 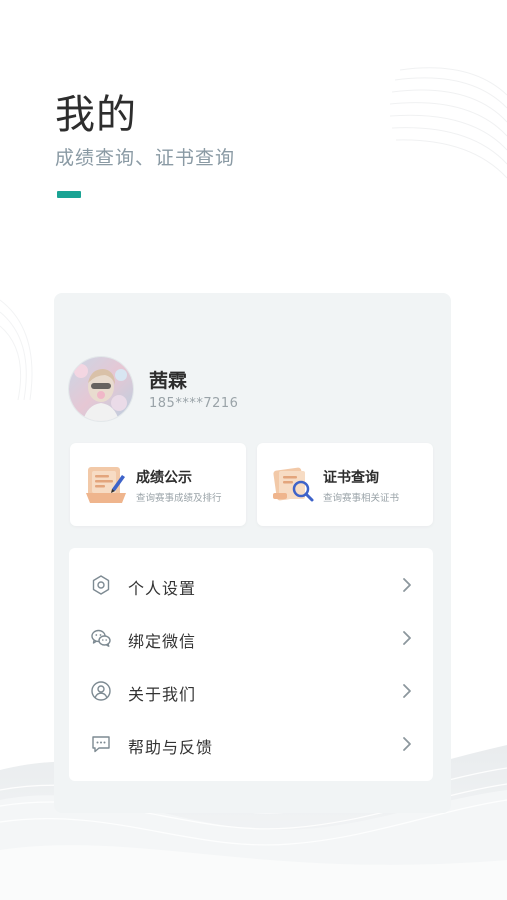 What do you see at coordinates (251, 745) in the screenshot?
I see `menu-item-help-feedback: 帮助与反馈` at bounding box center [251, 745].